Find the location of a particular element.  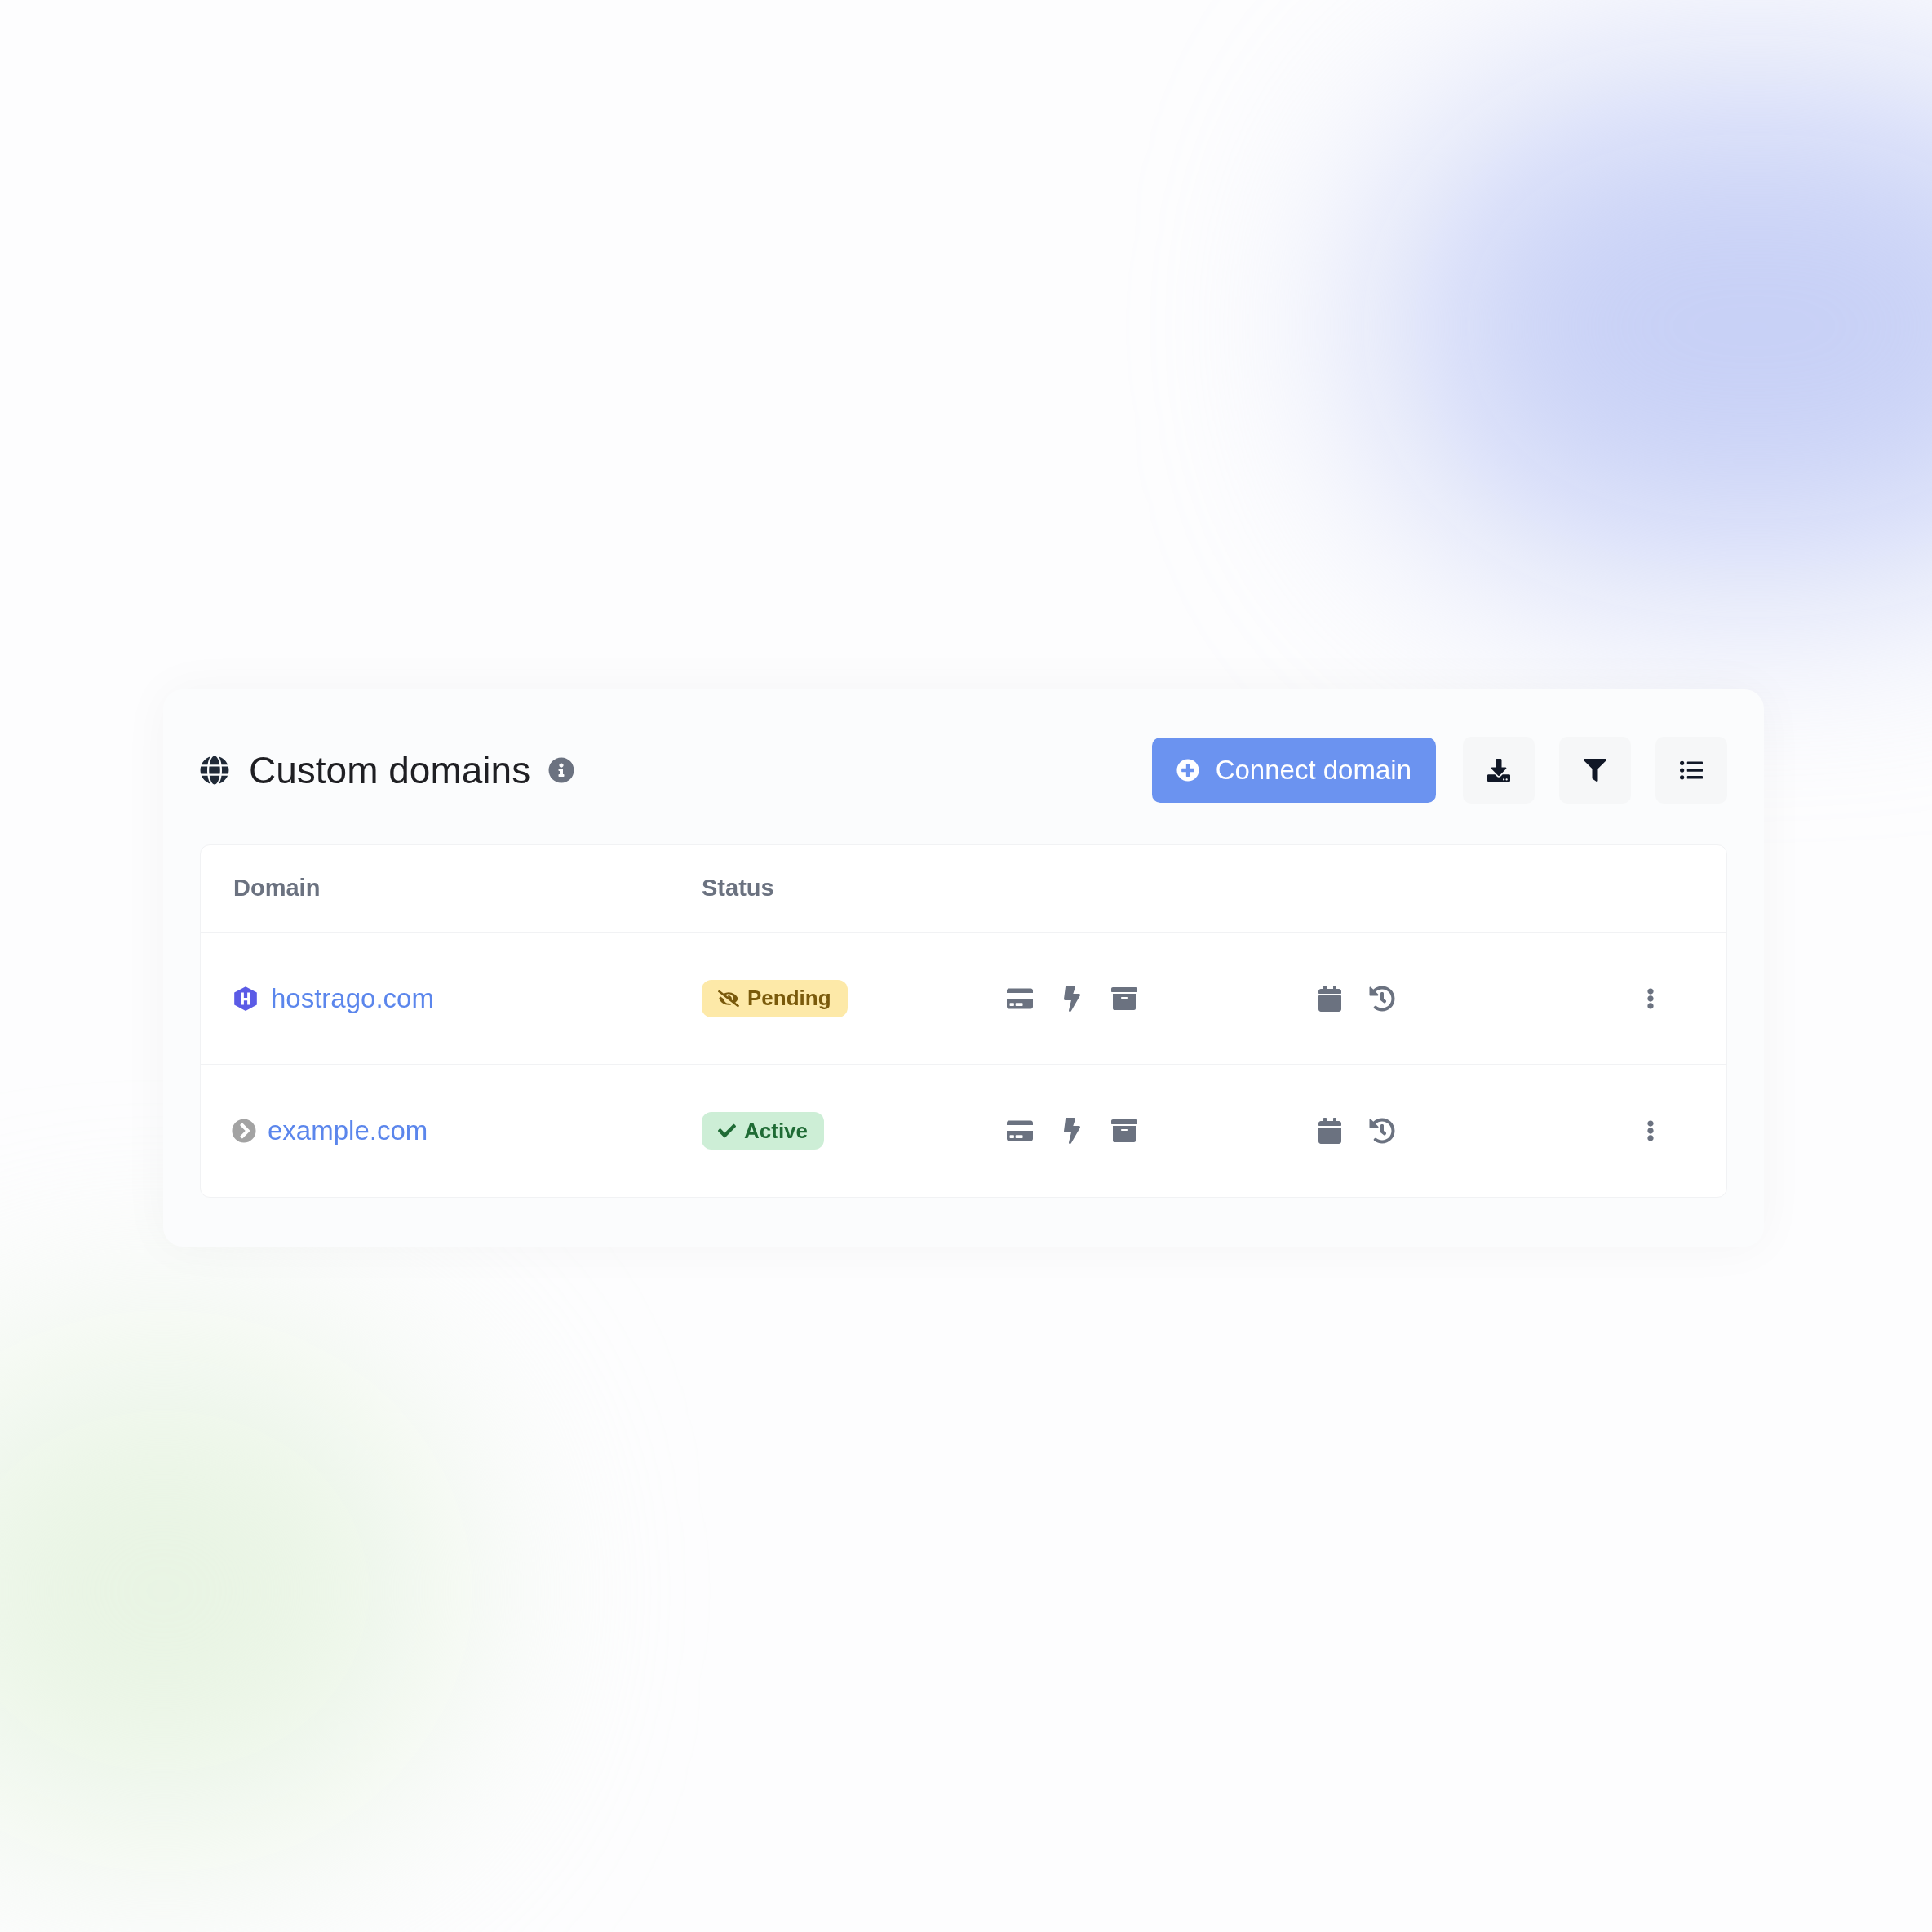

logo-icon is located at coordinates (245, 999).